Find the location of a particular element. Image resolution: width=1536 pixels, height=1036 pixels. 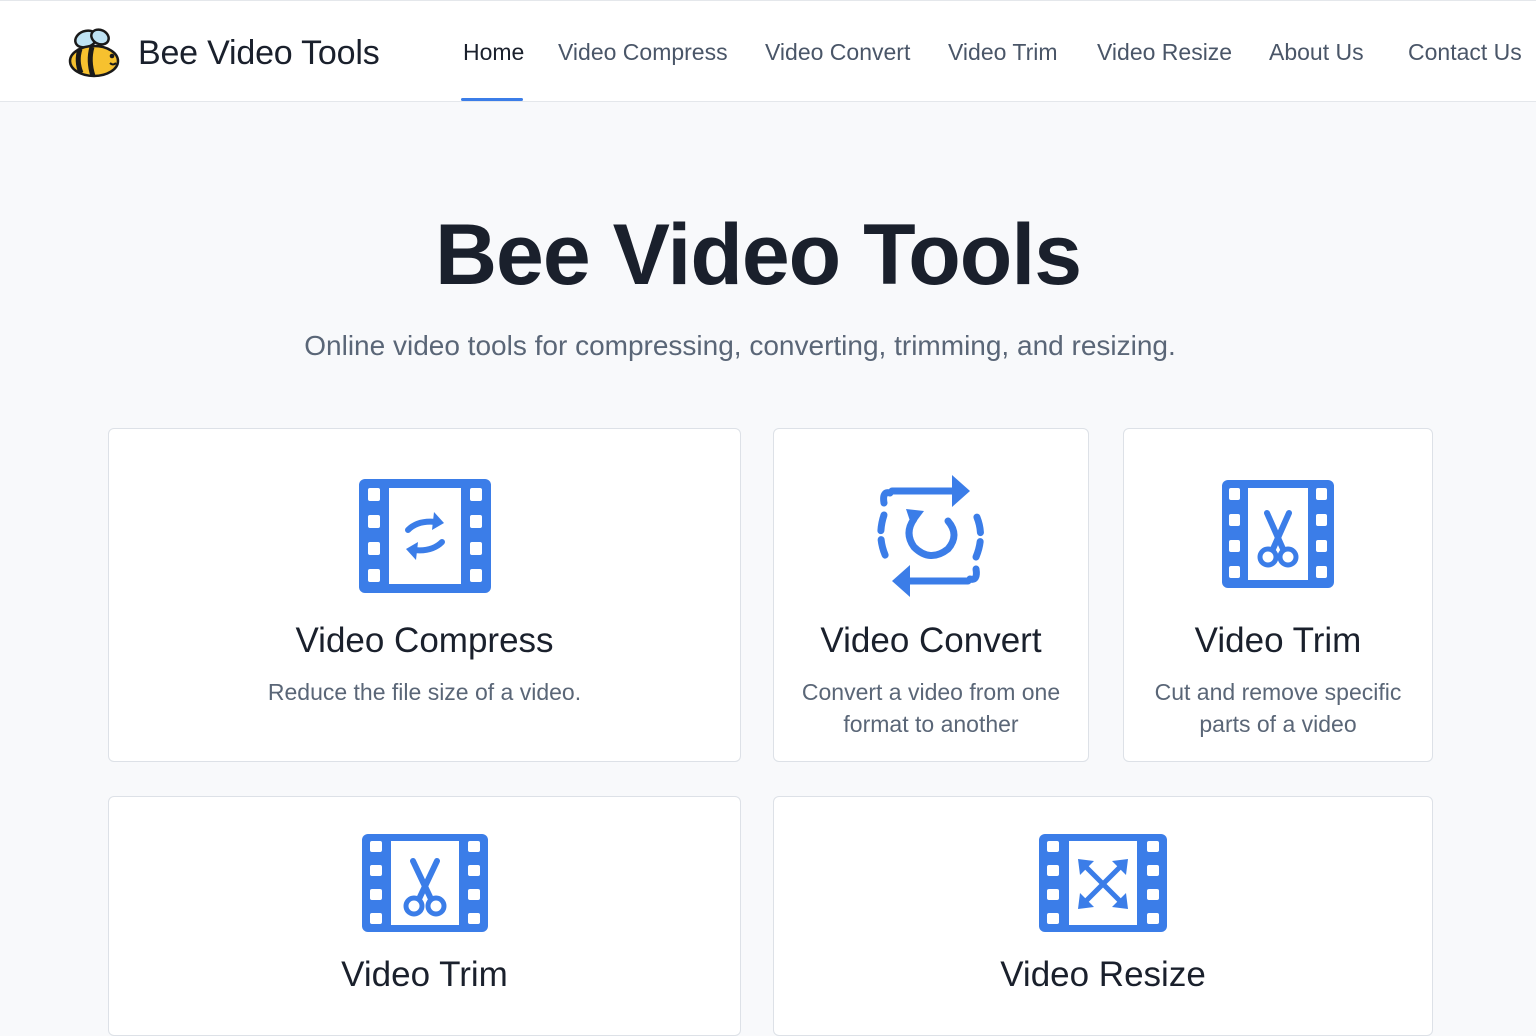

card-title: Video Convert is located at coordinates (931, 640).